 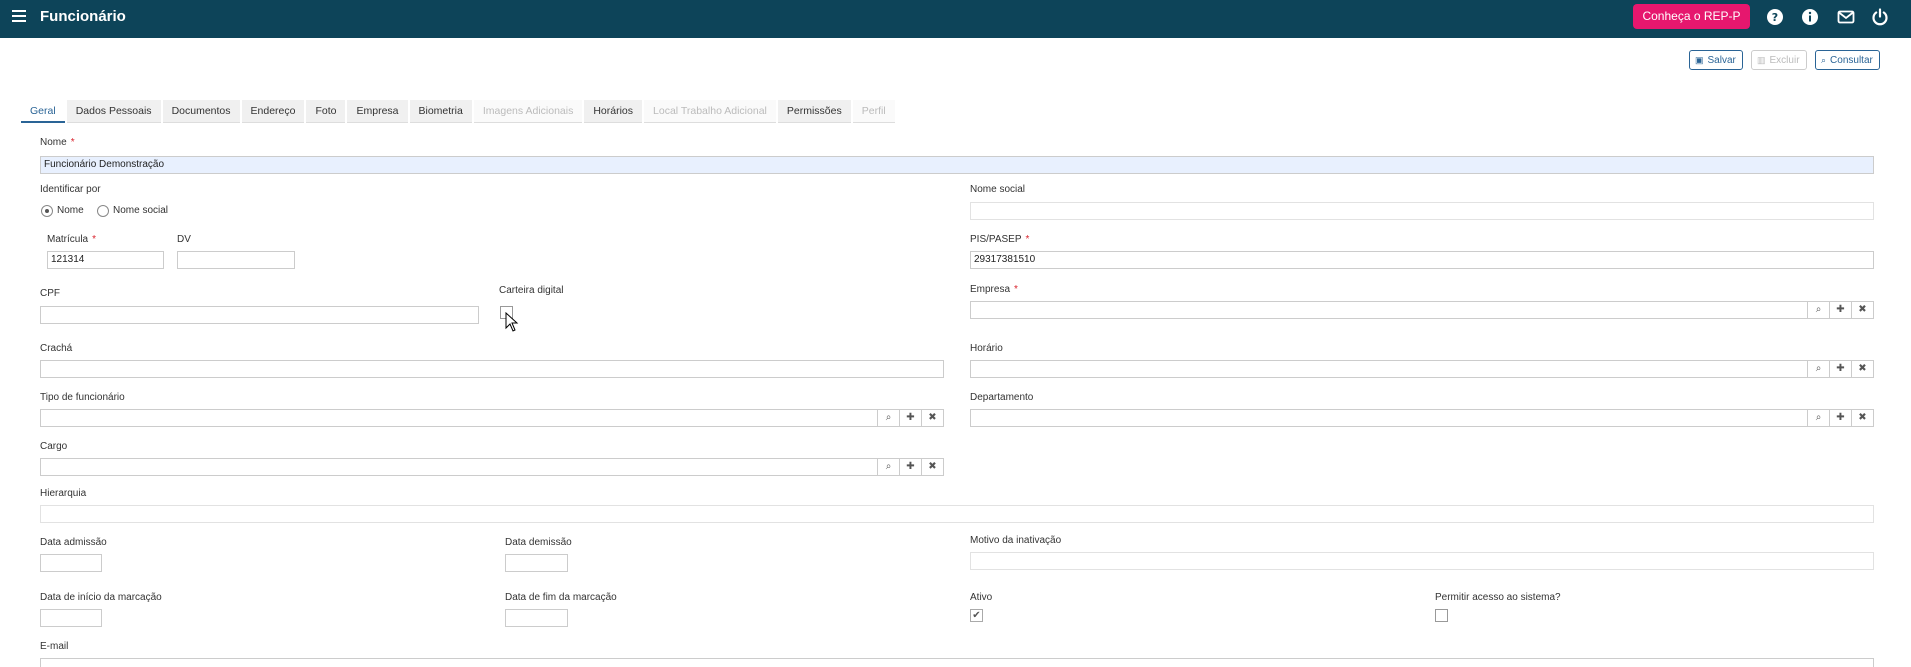 What do you see at coordinates (82, 397) in the screenshot?
I see `tipo-funcionario-label: Tipo de funcionário` at bounding box center [82, 397].